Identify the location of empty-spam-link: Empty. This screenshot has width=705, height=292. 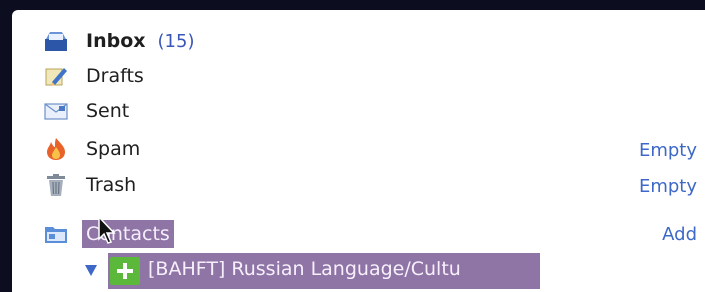
(668, 150).